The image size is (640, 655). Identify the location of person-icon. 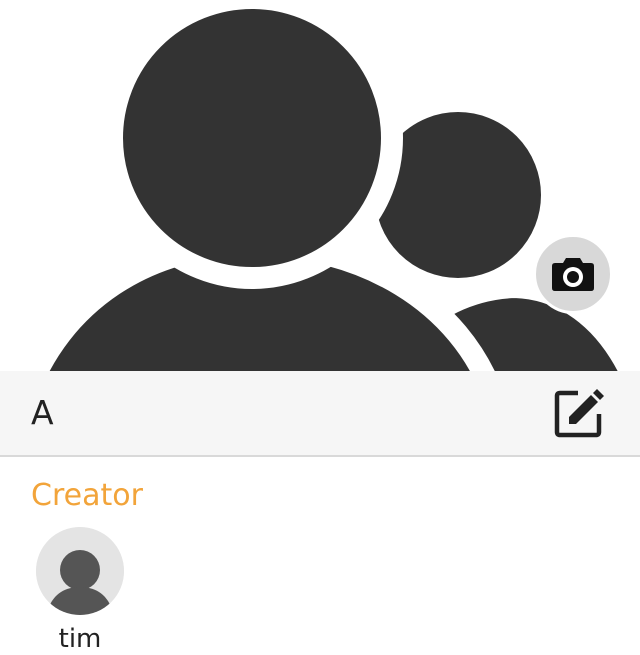
(80, 571).